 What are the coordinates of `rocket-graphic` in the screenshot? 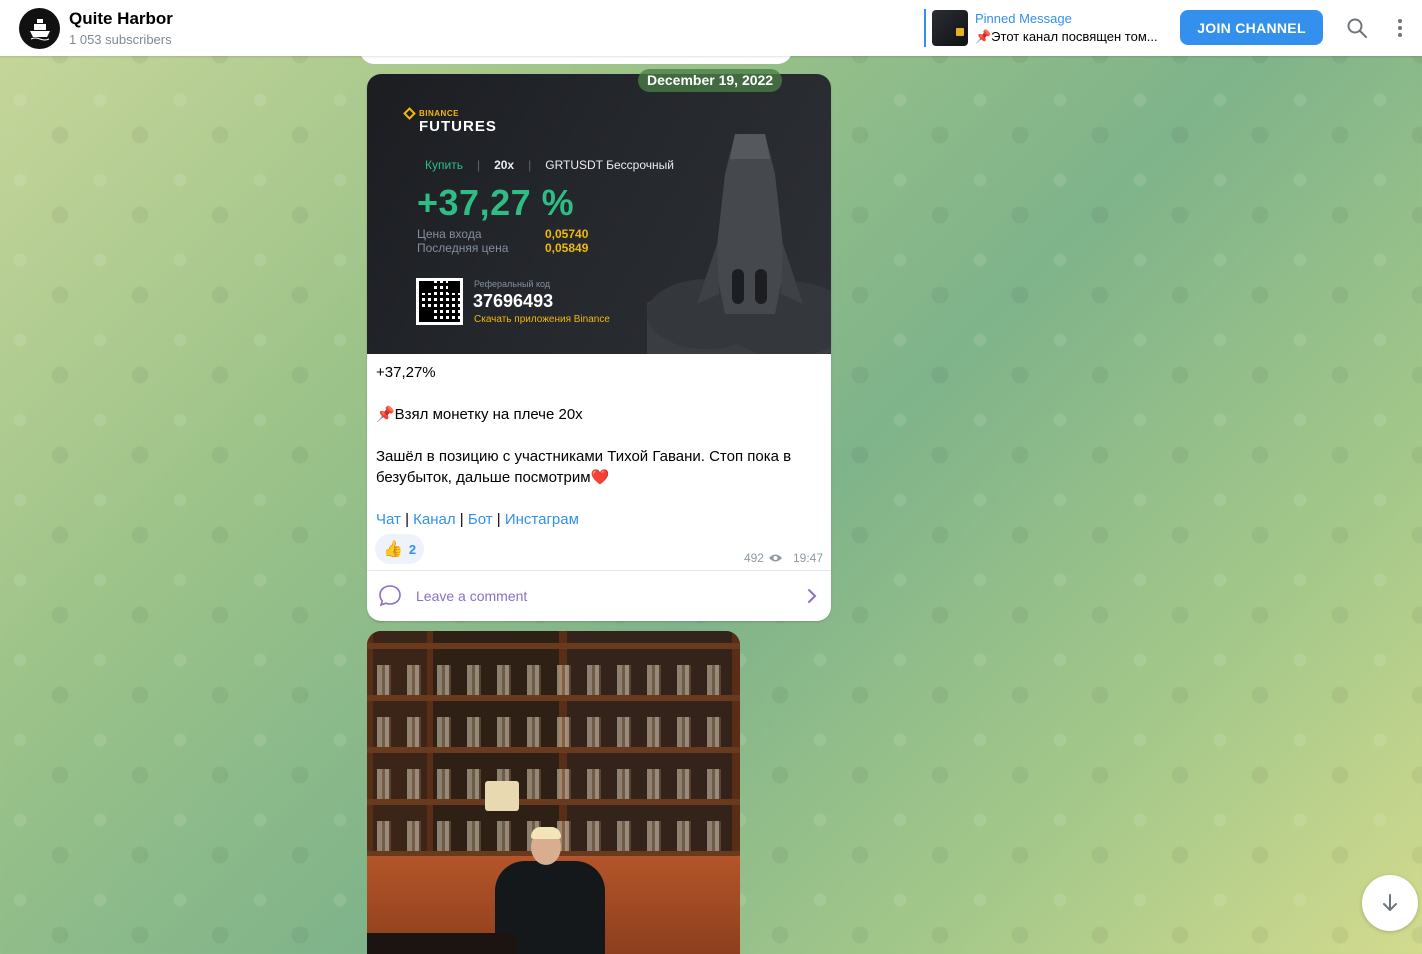 It's located at (739, 244).